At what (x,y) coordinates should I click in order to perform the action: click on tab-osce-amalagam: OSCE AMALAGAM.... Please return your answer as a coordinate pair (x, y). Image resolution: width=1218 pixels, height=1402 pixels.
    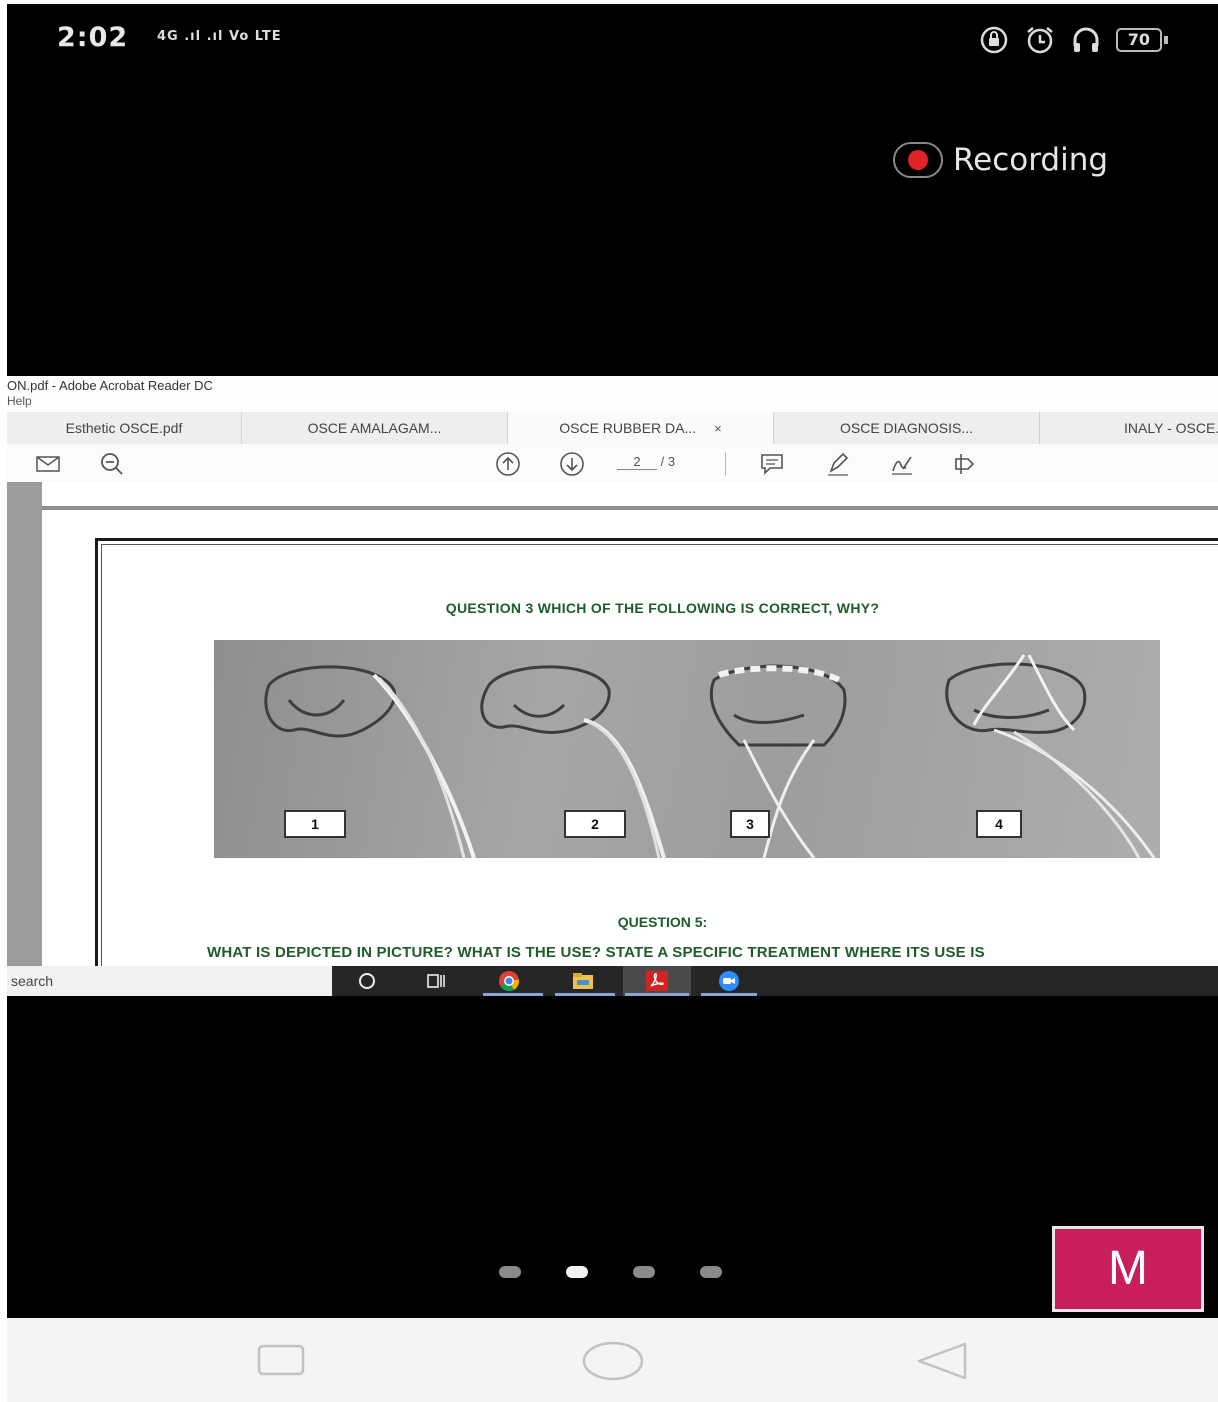
    Looking at the image, I should click on (375, 428).